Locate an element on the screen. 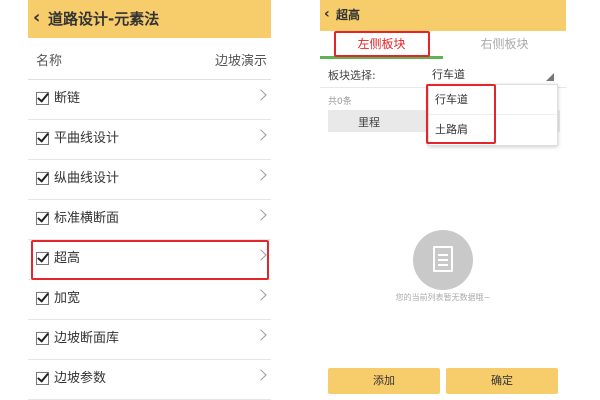 This screenshot has width=600, height=400. list-item-label: 平曲线设计 is located at coordinates (87, 138).